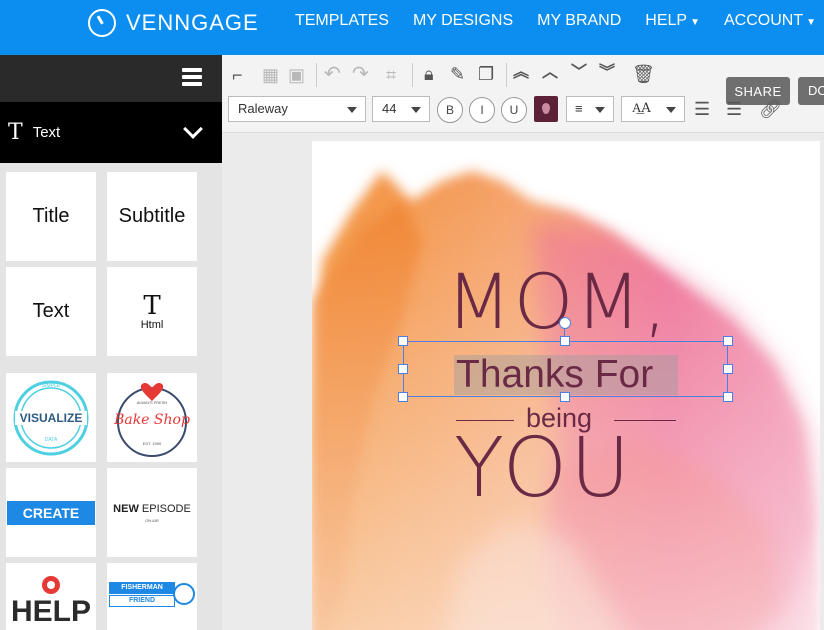 Image resolution: width=824 pixels, height=630 pixels. What do you see at coordinates (702, 109) in the screenshot?
I see `numbered-list-icon: ☰` at bounding box center [702, 109].